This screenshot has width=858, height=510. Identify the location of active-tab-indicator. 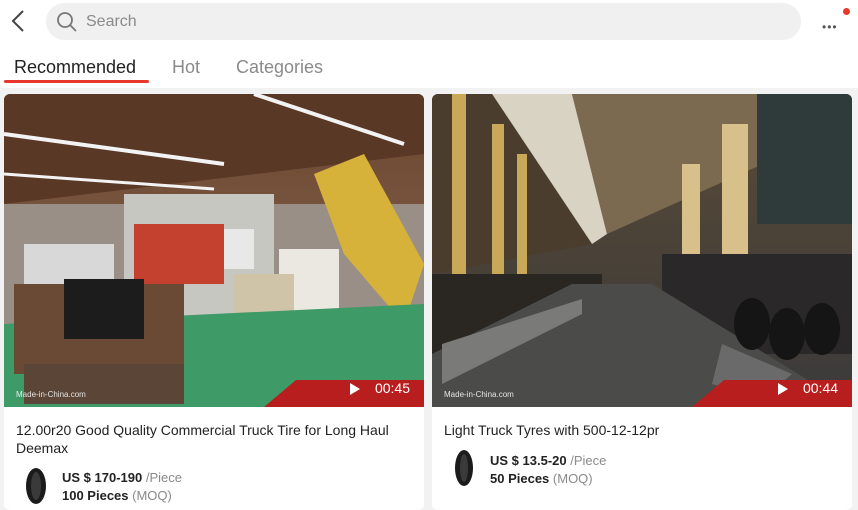
(76, 81).